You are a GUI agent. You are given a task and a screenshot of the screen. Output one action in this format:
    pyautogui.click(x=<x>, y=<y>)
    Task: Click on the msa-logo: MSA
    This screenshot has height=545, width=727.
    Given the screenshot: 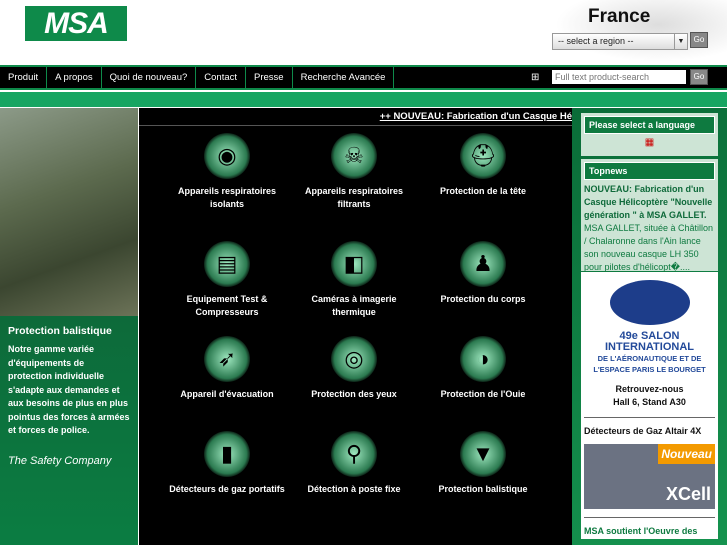 What is the action you would take?
    pyautogui.click(x=76, y=23)
    